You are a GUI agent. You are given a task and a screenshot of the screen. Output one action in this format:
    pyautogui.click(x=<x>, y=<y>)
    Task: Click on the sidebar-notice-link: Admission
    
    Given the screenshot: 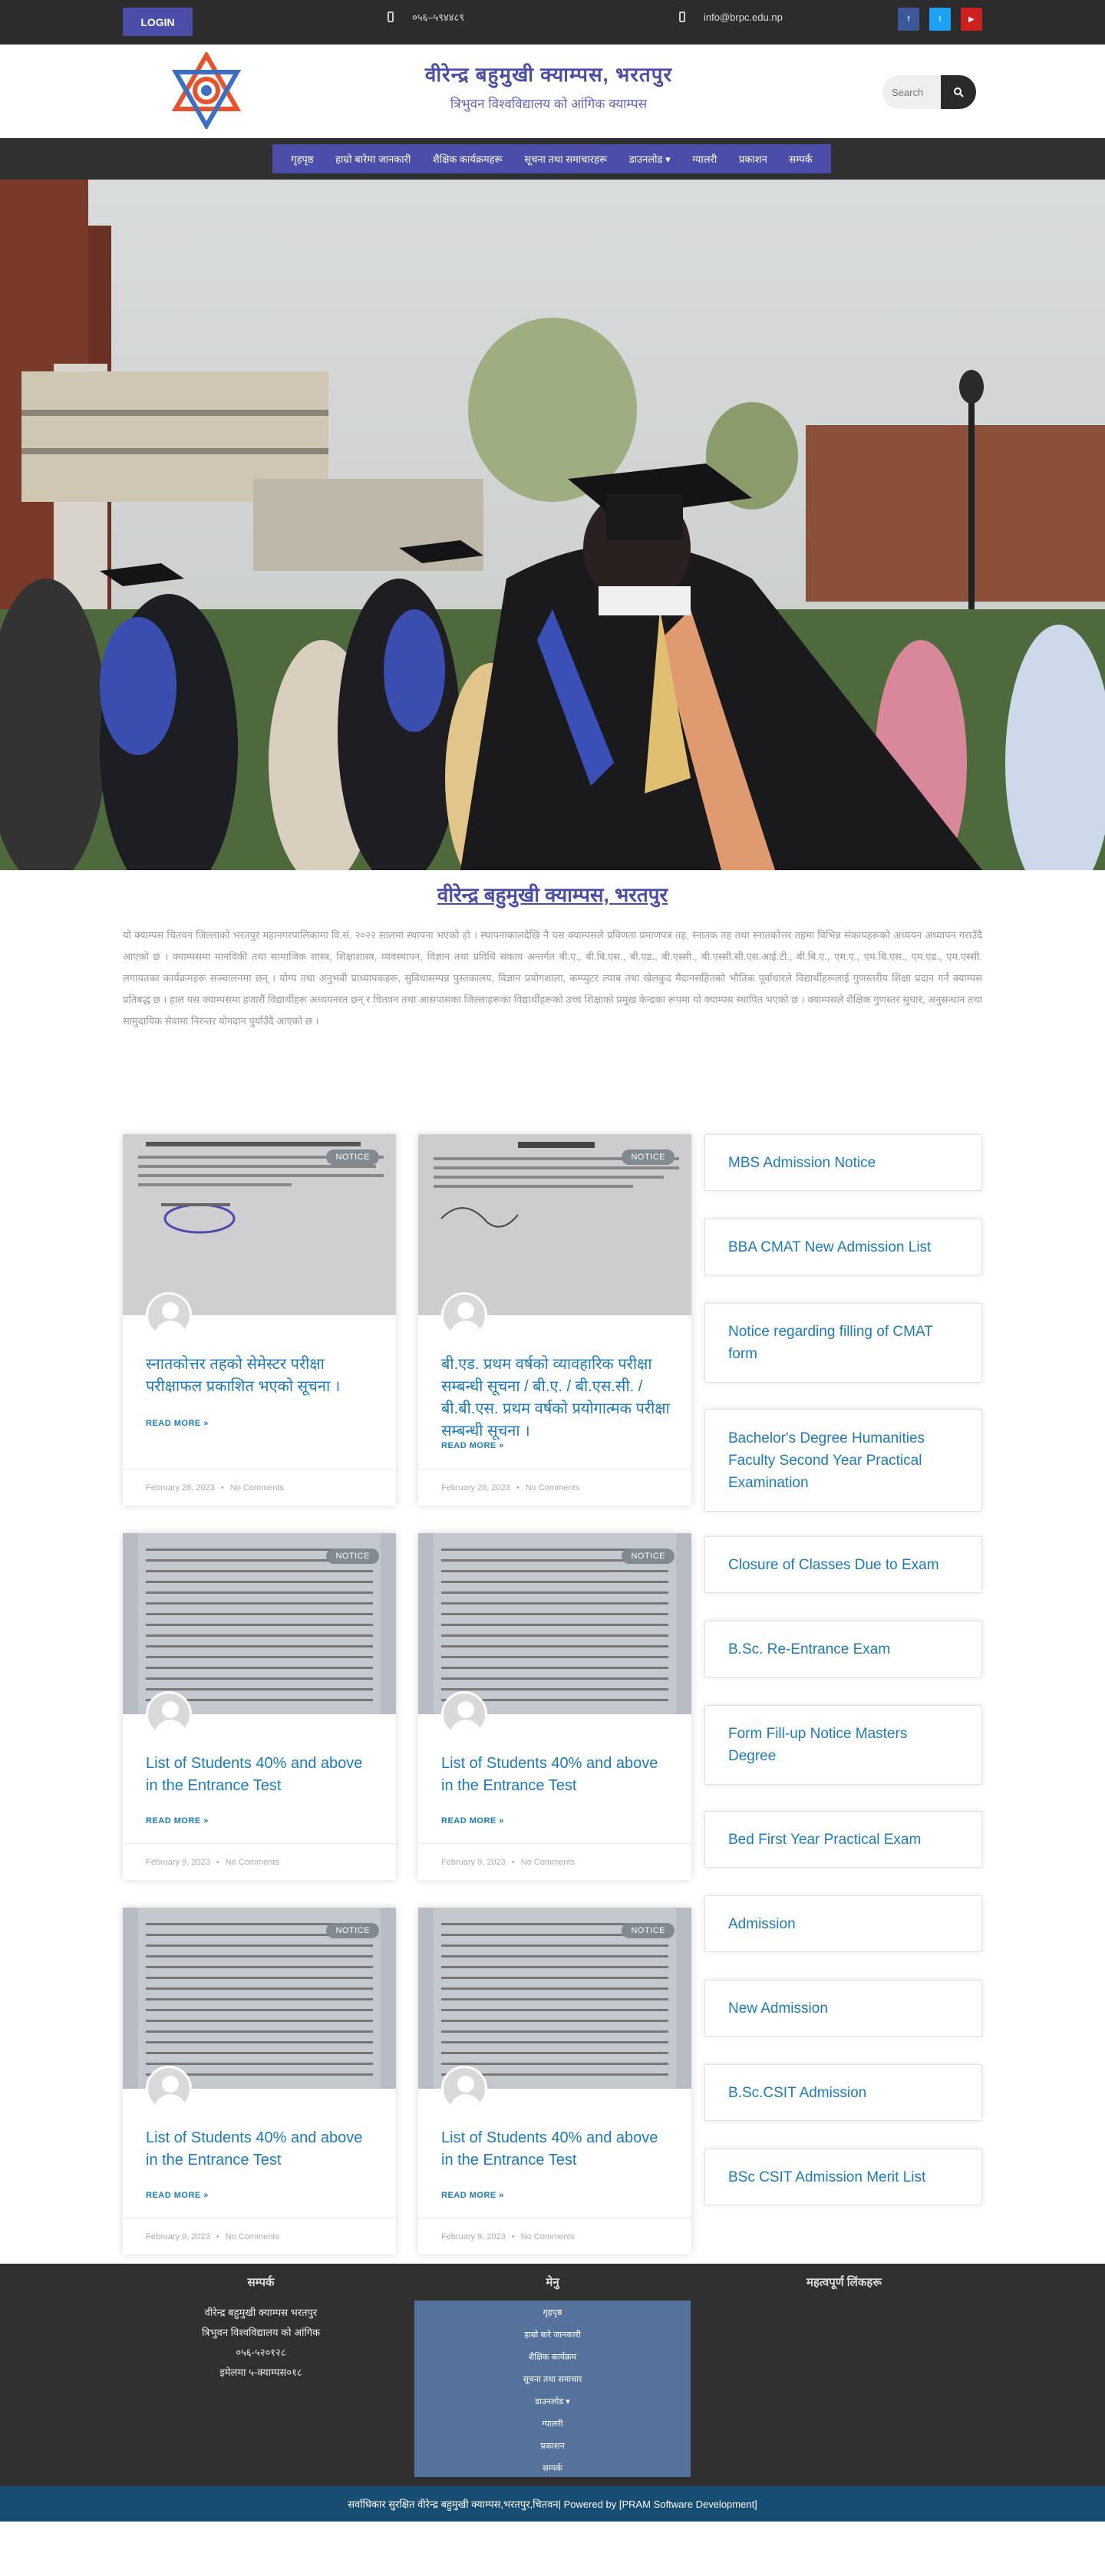 What is the action you would take?
    pyautogui.click(x=843, y=1923)
    